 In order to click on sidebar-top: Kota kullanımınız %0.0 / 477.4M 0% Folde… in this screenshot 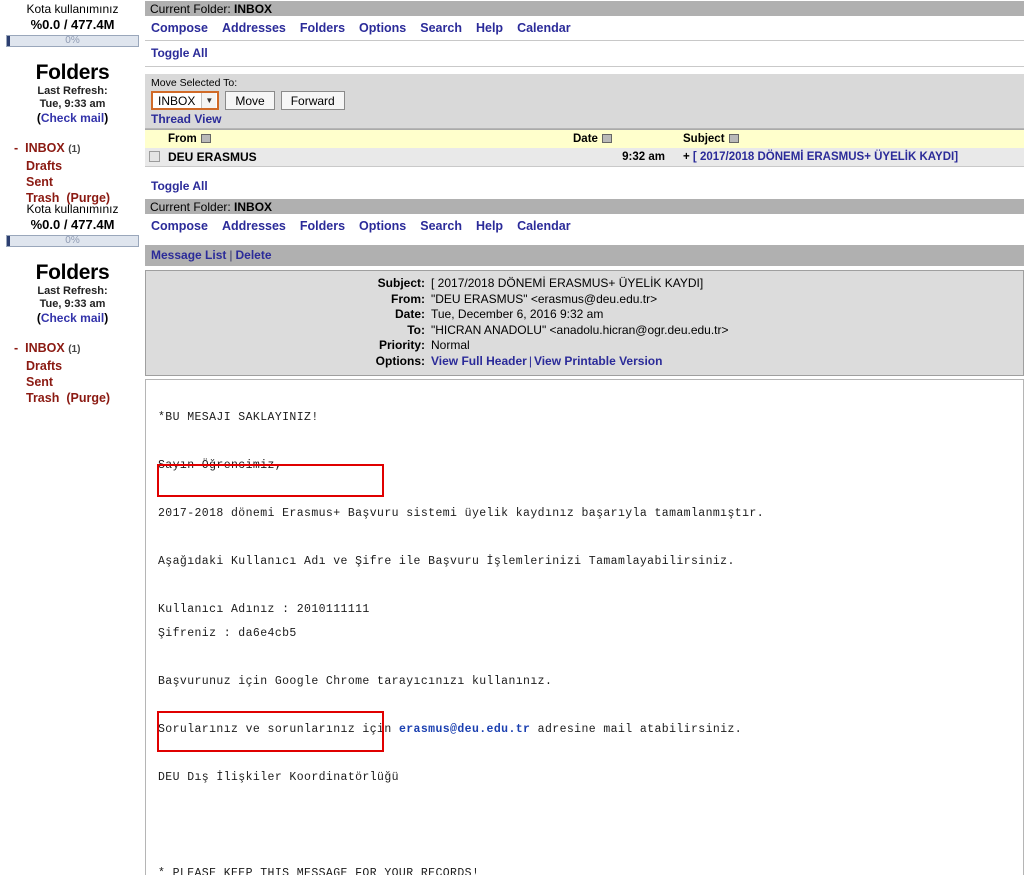, I will do `click(72, 103)`.